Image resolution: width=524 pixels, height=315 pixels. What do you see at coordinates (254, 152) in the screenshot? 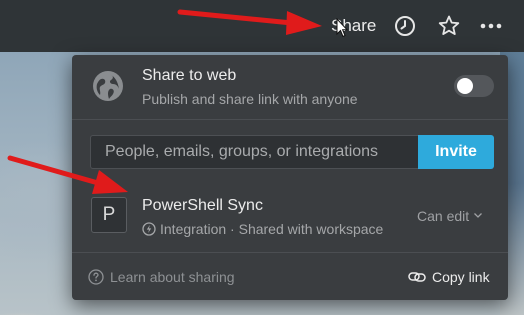
I see `invite-search-input` at bounding box center [254, 152].